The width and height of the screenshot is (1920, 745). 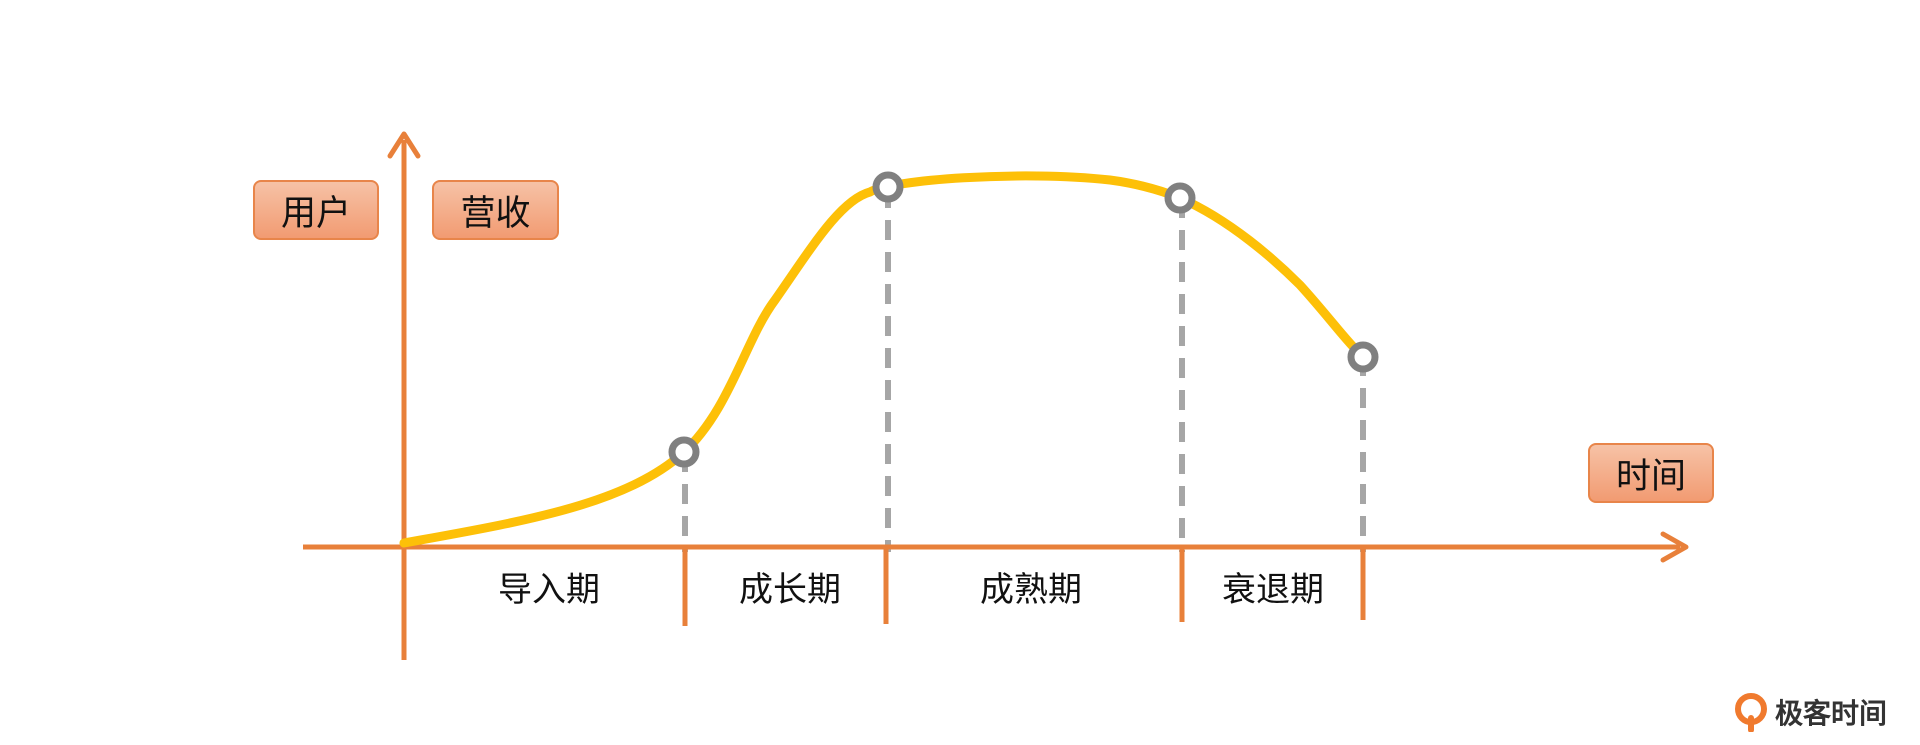 What do you see at coordinates (1180, 198) in the screenshot?
I see `marker-decline-start` at bounding box center [1180, 198].